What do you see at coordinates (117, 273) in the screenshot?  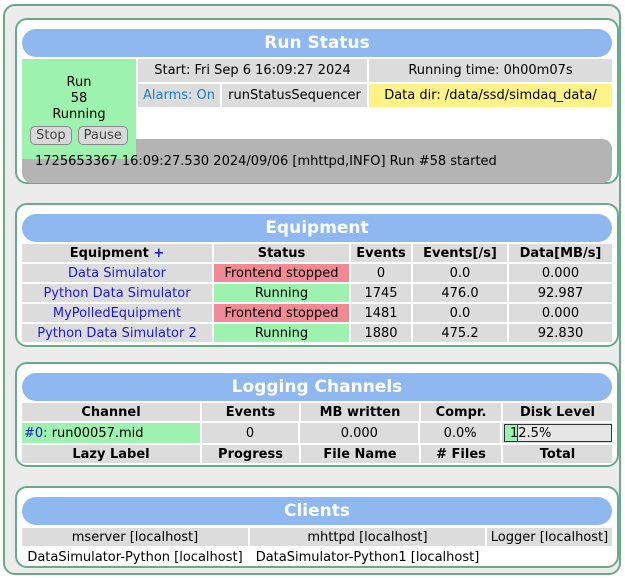 I see `equipment-name-link: Data Simulator` at bounding box center [117, 273].